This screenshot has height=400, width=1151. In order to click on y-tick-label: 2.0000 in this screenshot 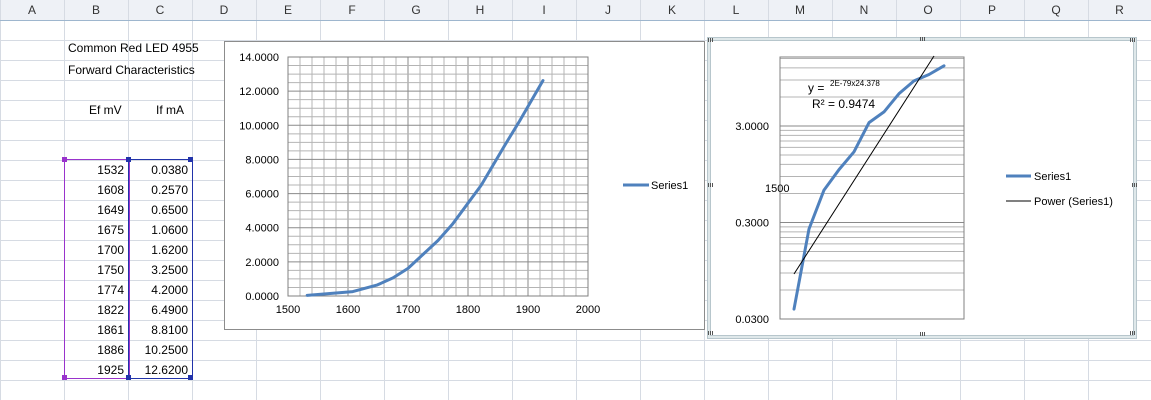, I will do `click(262, 263)`.